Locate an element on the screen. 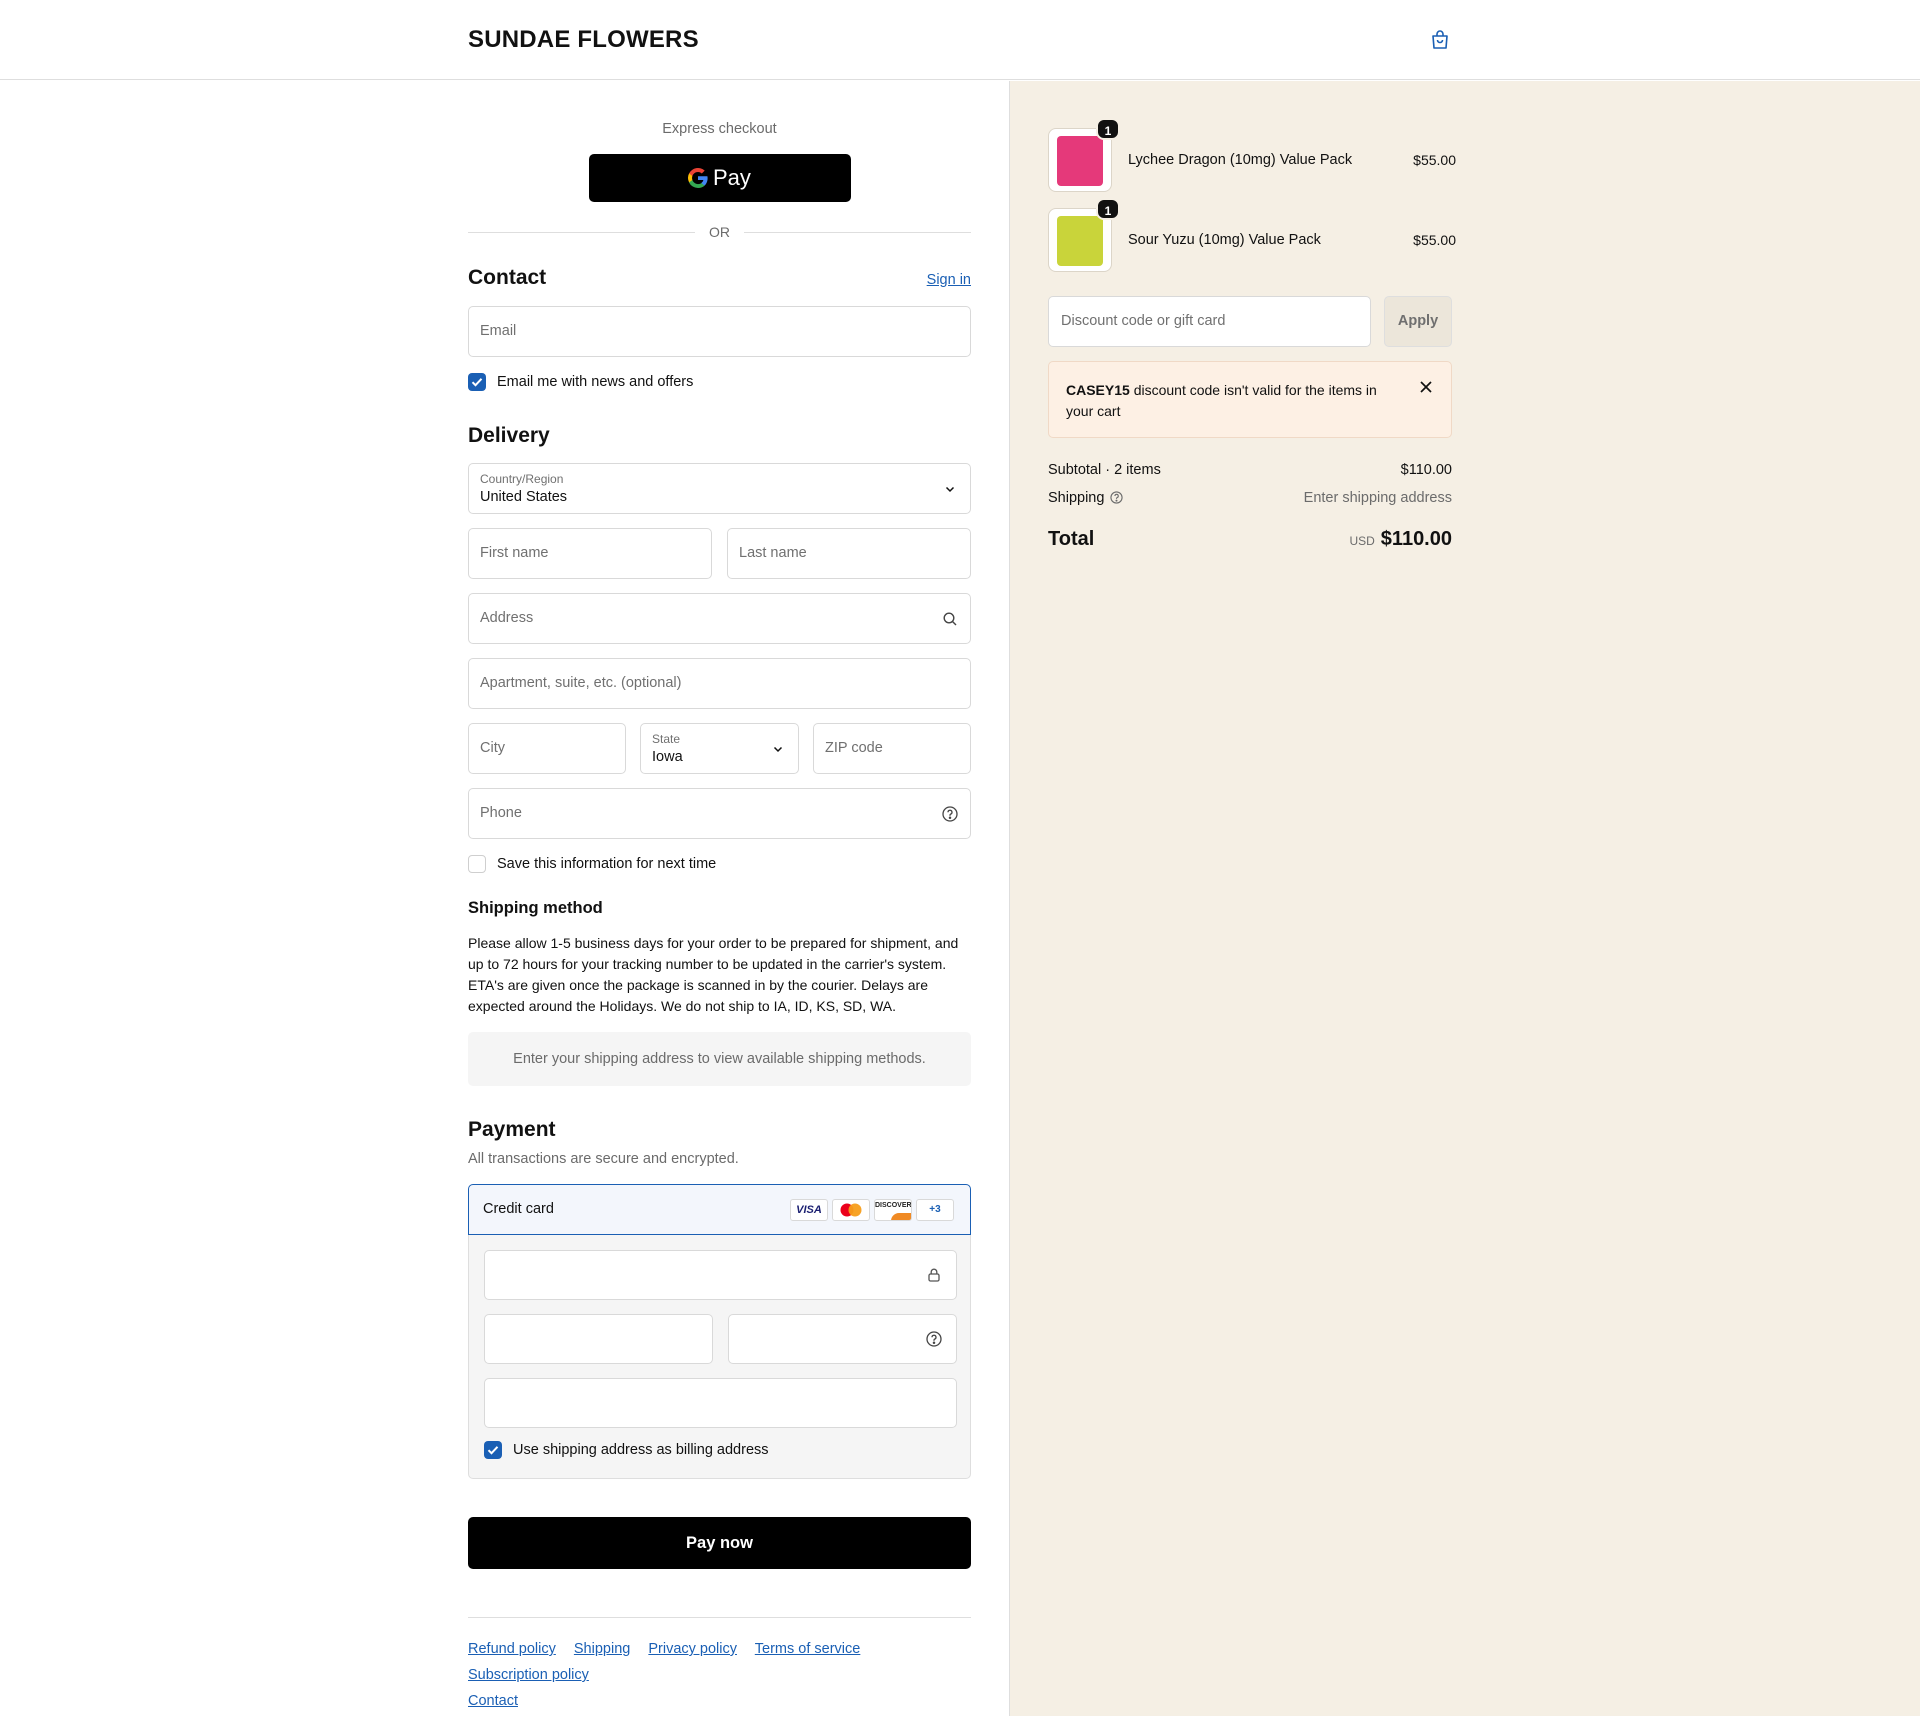 This screenshot has height=1716, width=1920. item-name: Sour Yuzu (10mg) Value Pack is located at coordinates (1224, 240).